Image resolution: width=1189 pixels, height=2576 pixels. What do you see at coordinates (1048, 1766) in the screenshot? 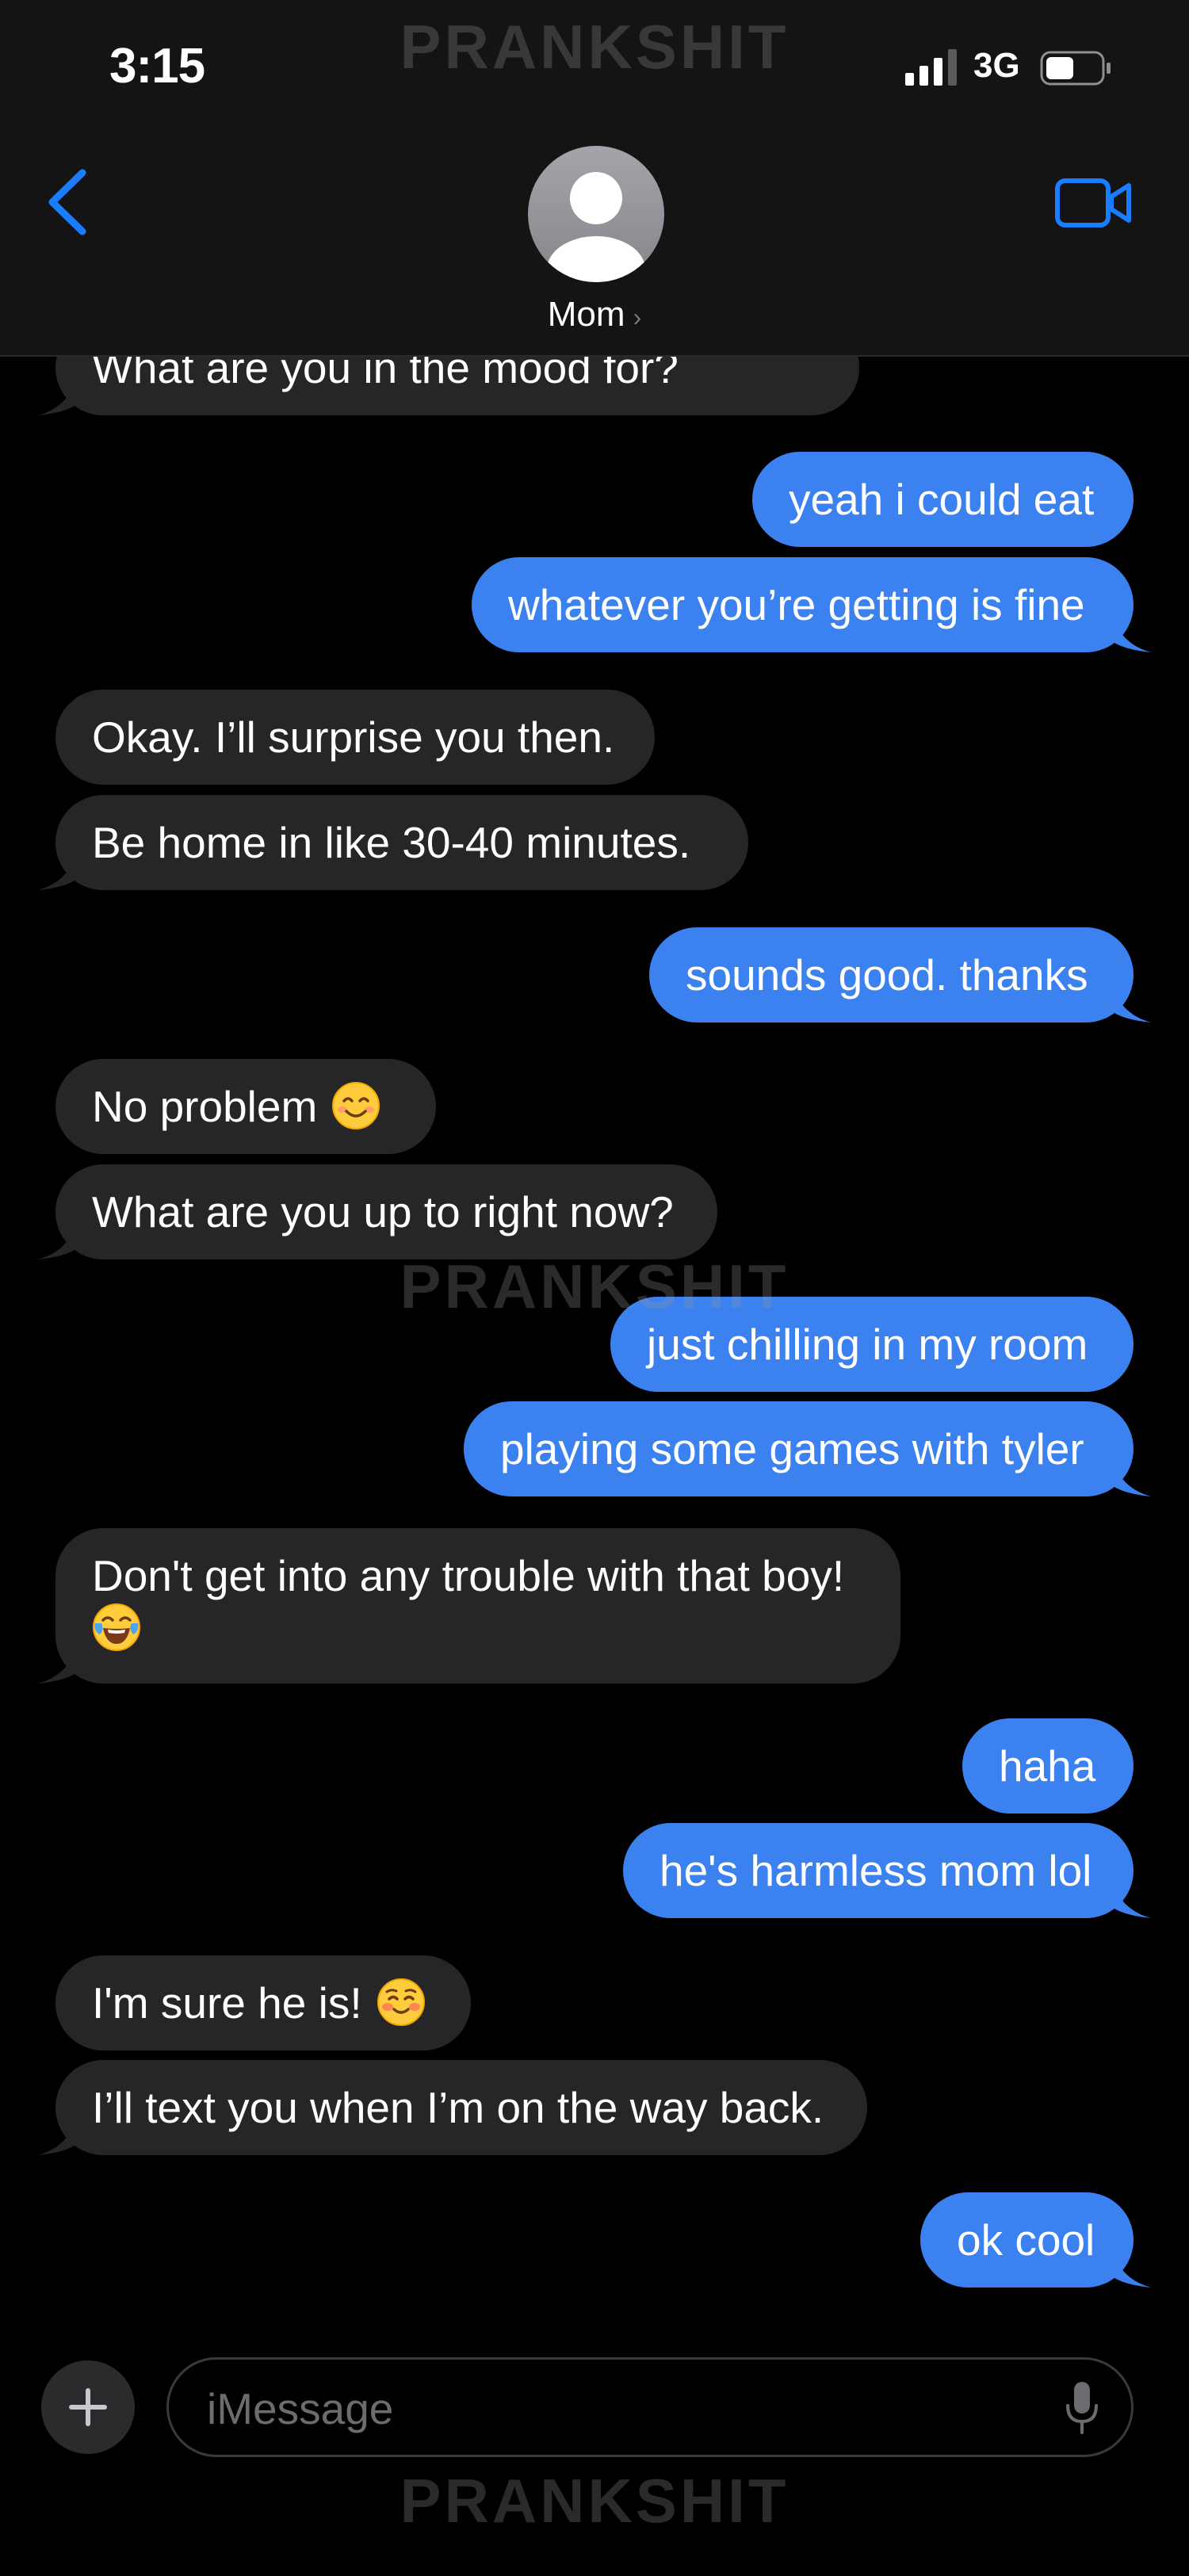
I see `sent-message: haha` at bounding box center [1048, 1766].